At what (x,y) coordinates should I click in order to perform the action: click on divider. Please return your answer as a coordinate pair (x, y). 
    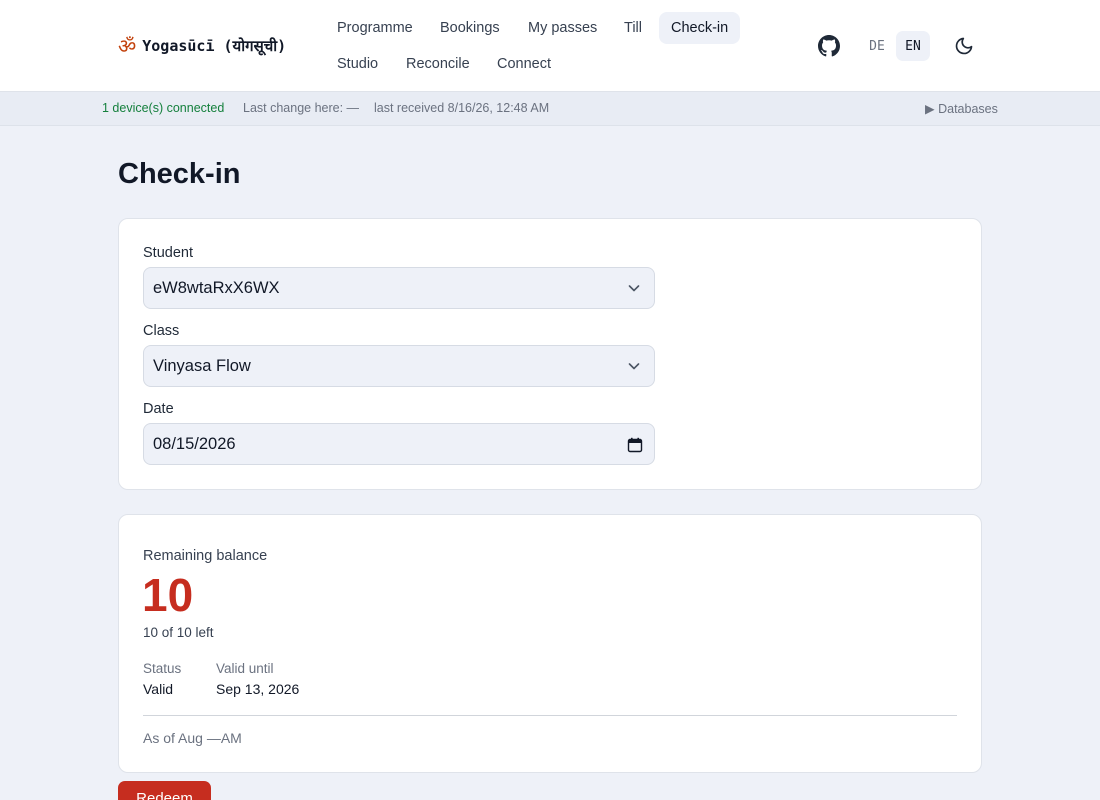
    Looking at the image, I should click on (550, 715).